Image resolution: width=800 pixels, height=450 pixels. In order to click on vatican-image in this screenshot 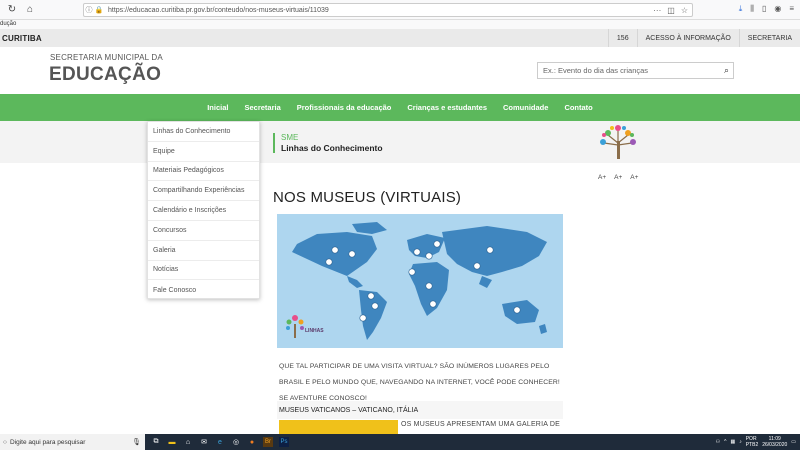, I will do `click(338, 427)`.